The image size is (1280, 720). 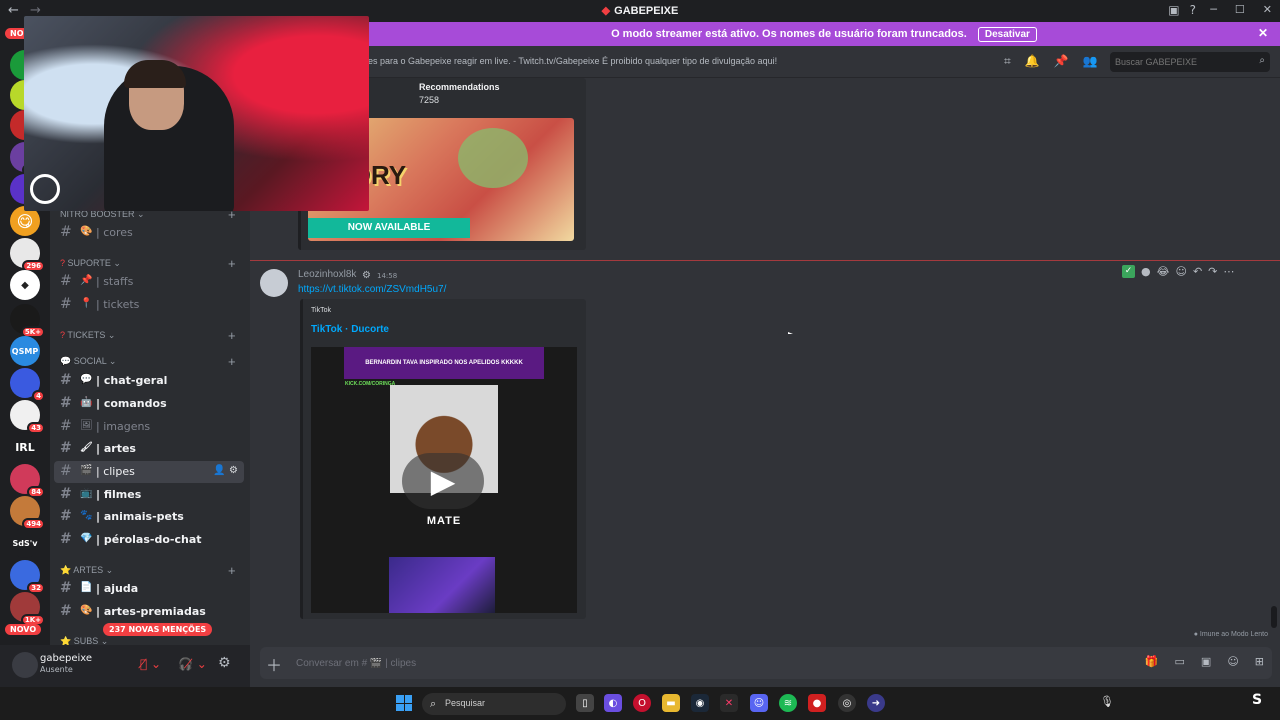 What do you see at coordinates (149, 540) in the screenshot?
I see `channel-perolas-do-chat: # 💎 | pérolas-do-chat` at bounding box center [149, 540].